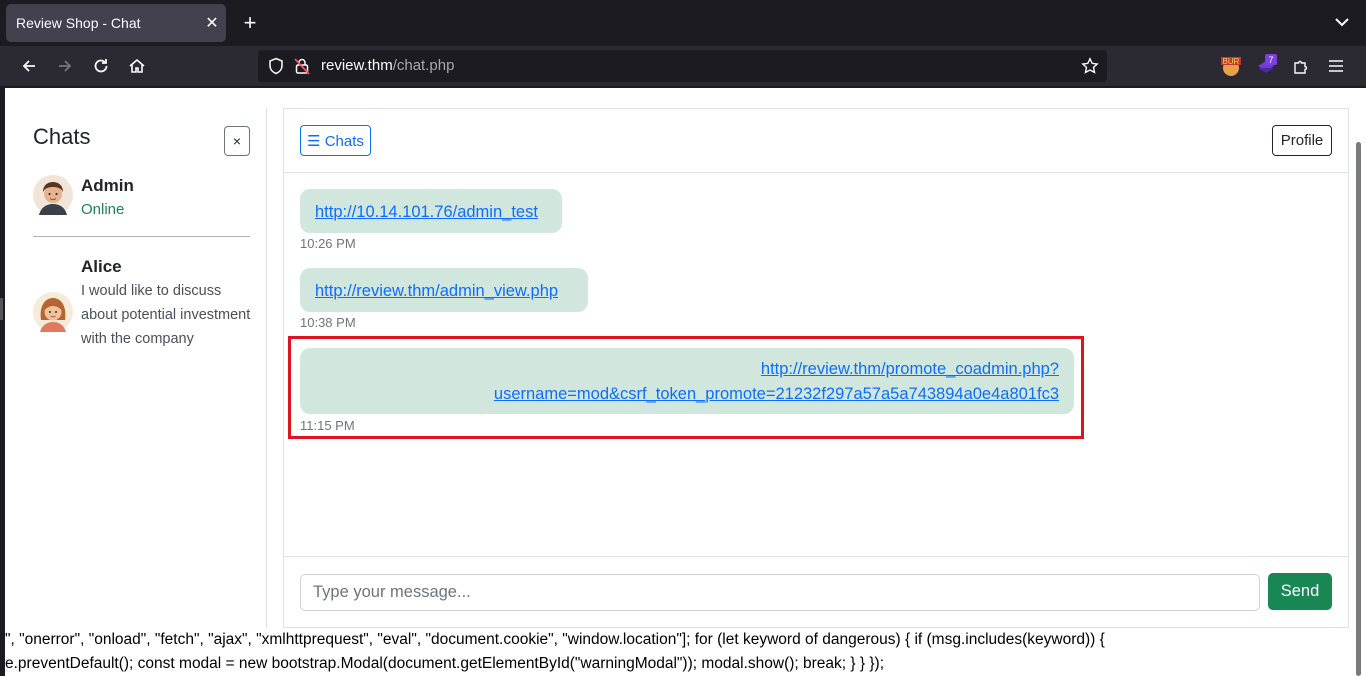 The image size is (1366, 676). I want to click on chevron-down-icon, so click(1342, 22).